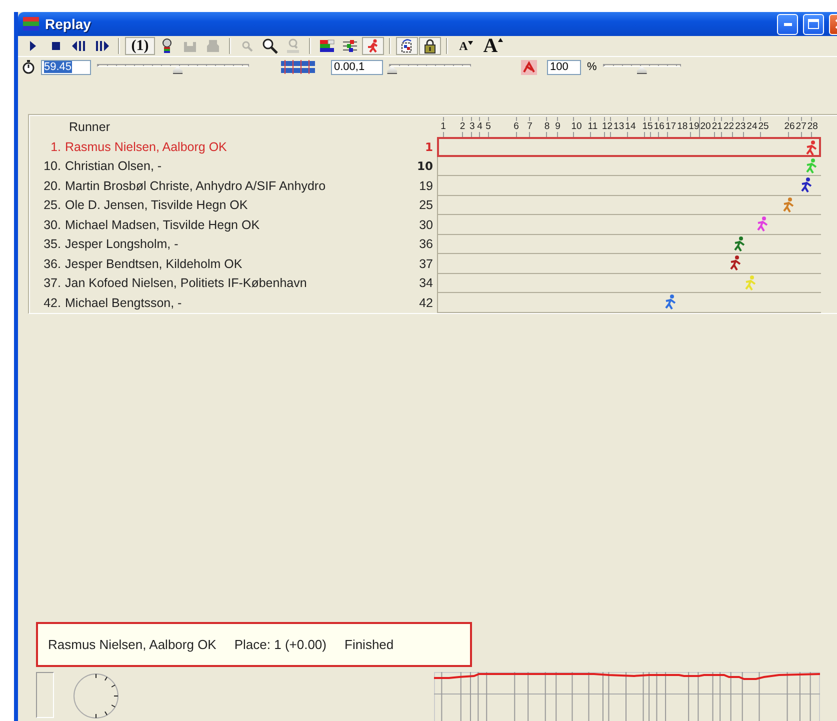 The width and height of the screenshot is (837, 721). What do you see at coordinates (280, 644) in the screenshot?
I see `place-text: Place: 1 (+0.00)` at bounding box center [280, 644].